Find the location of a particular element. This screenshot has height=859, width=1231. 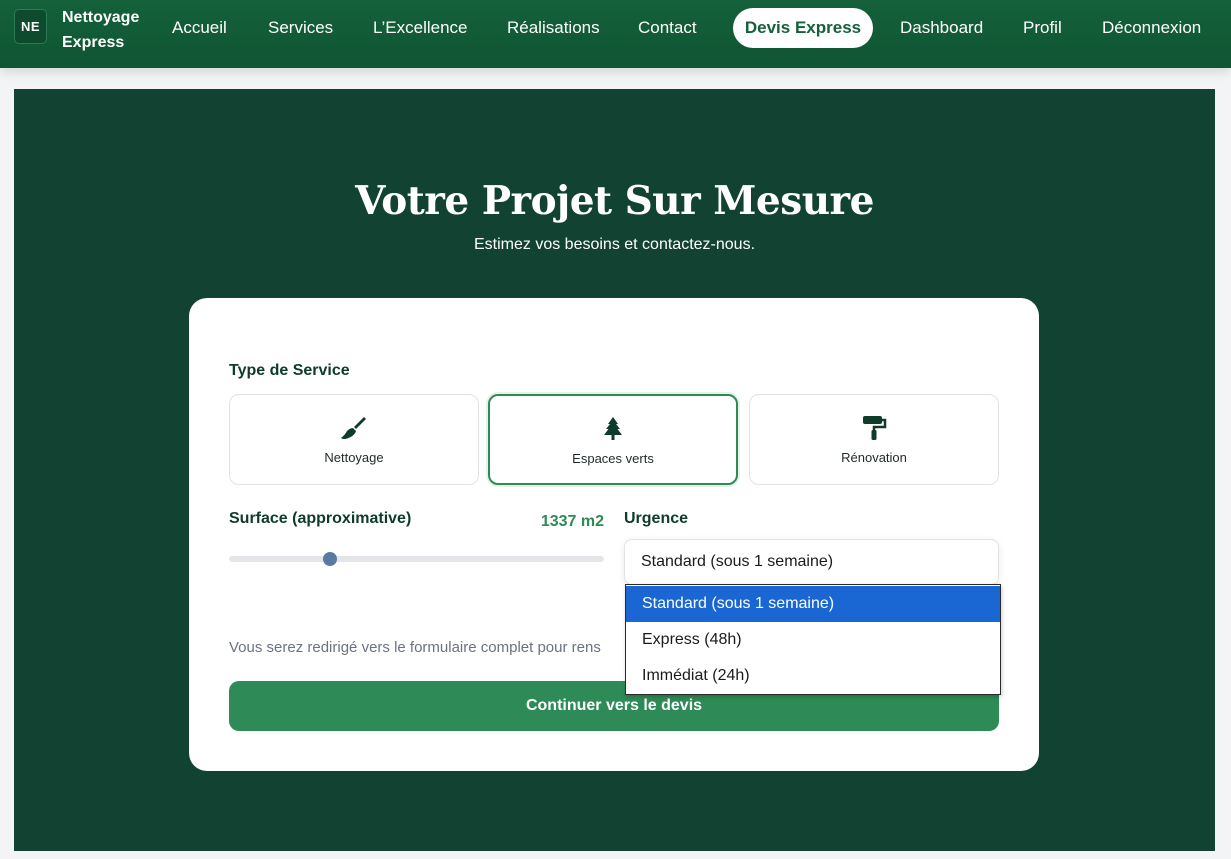

urgency-select: Standard (sous 1 semaine) is located at coordinates (811, 562).